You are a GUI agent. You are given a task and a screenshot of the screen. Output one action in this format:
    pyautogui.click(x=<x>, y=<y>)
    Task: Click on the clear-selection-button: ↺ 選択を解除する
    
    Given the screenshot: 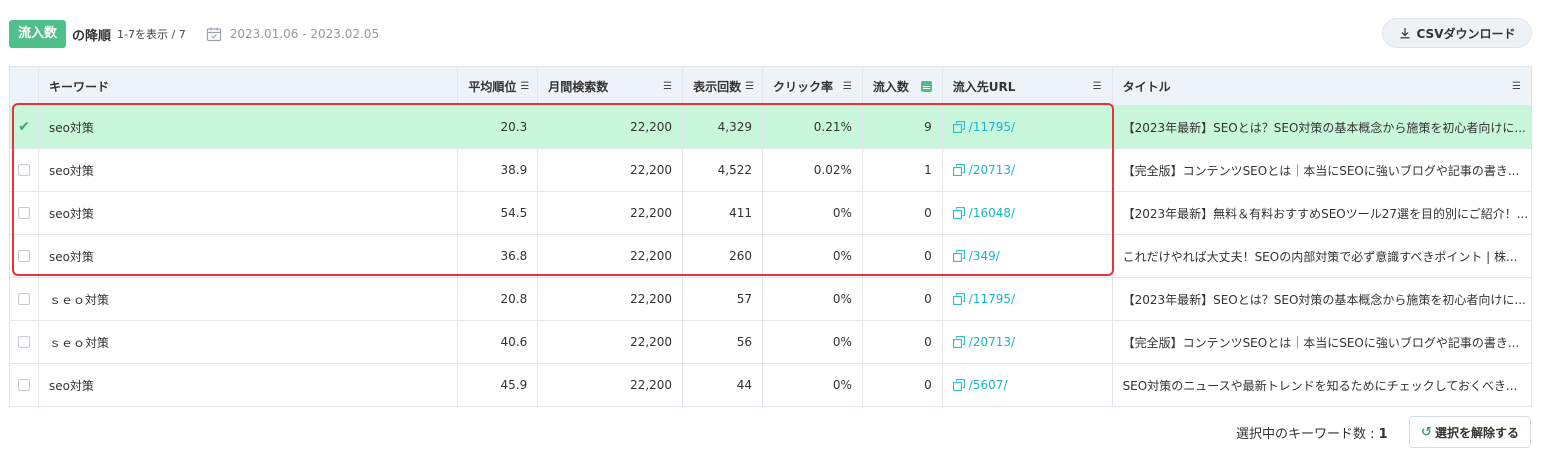 What is the action you would take?
    pyautogui.click(x=1470, y=432)
    